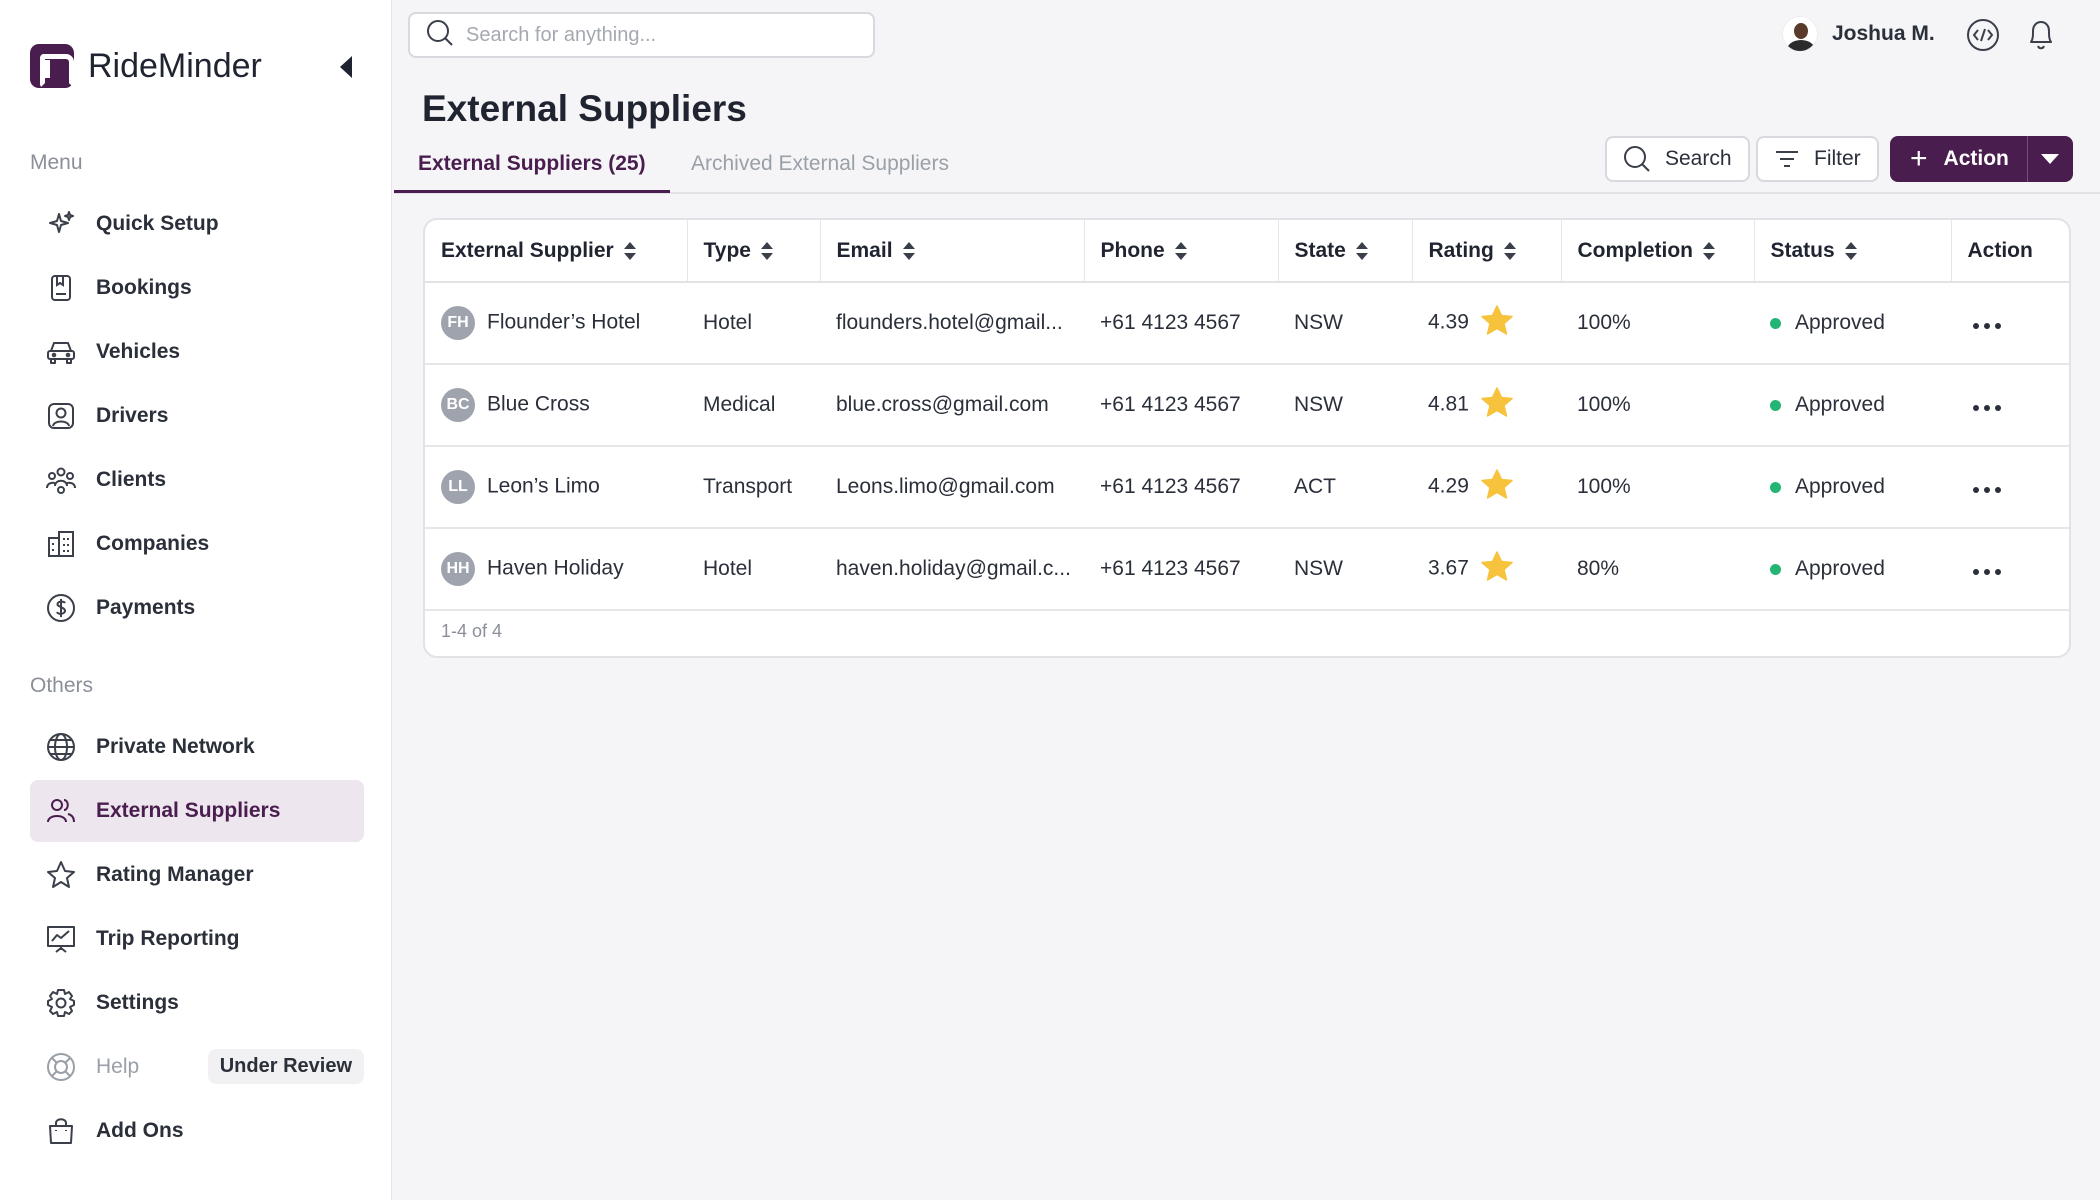 This screenshot has width=2100, height=1200. What do you see at coordinates (753, 323) in the screenshot?
I see `type-cell: Hotel` at bounding box center [753, 323].